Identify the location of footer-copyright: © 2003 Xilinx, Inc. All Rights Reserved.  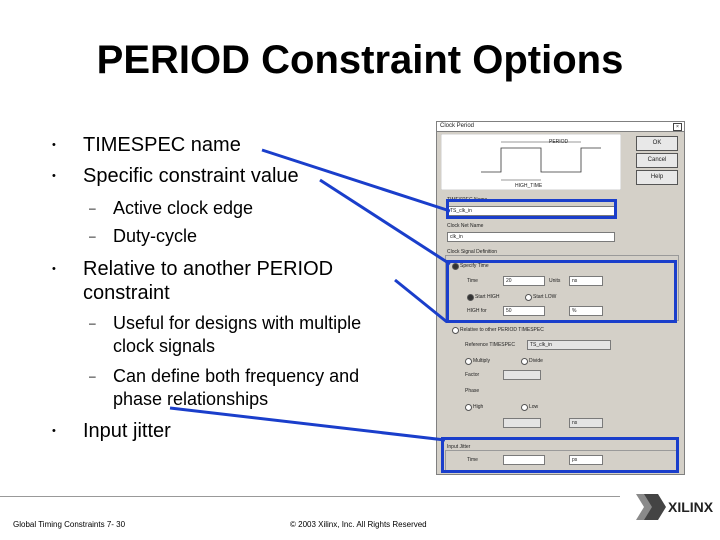
(358, 524).